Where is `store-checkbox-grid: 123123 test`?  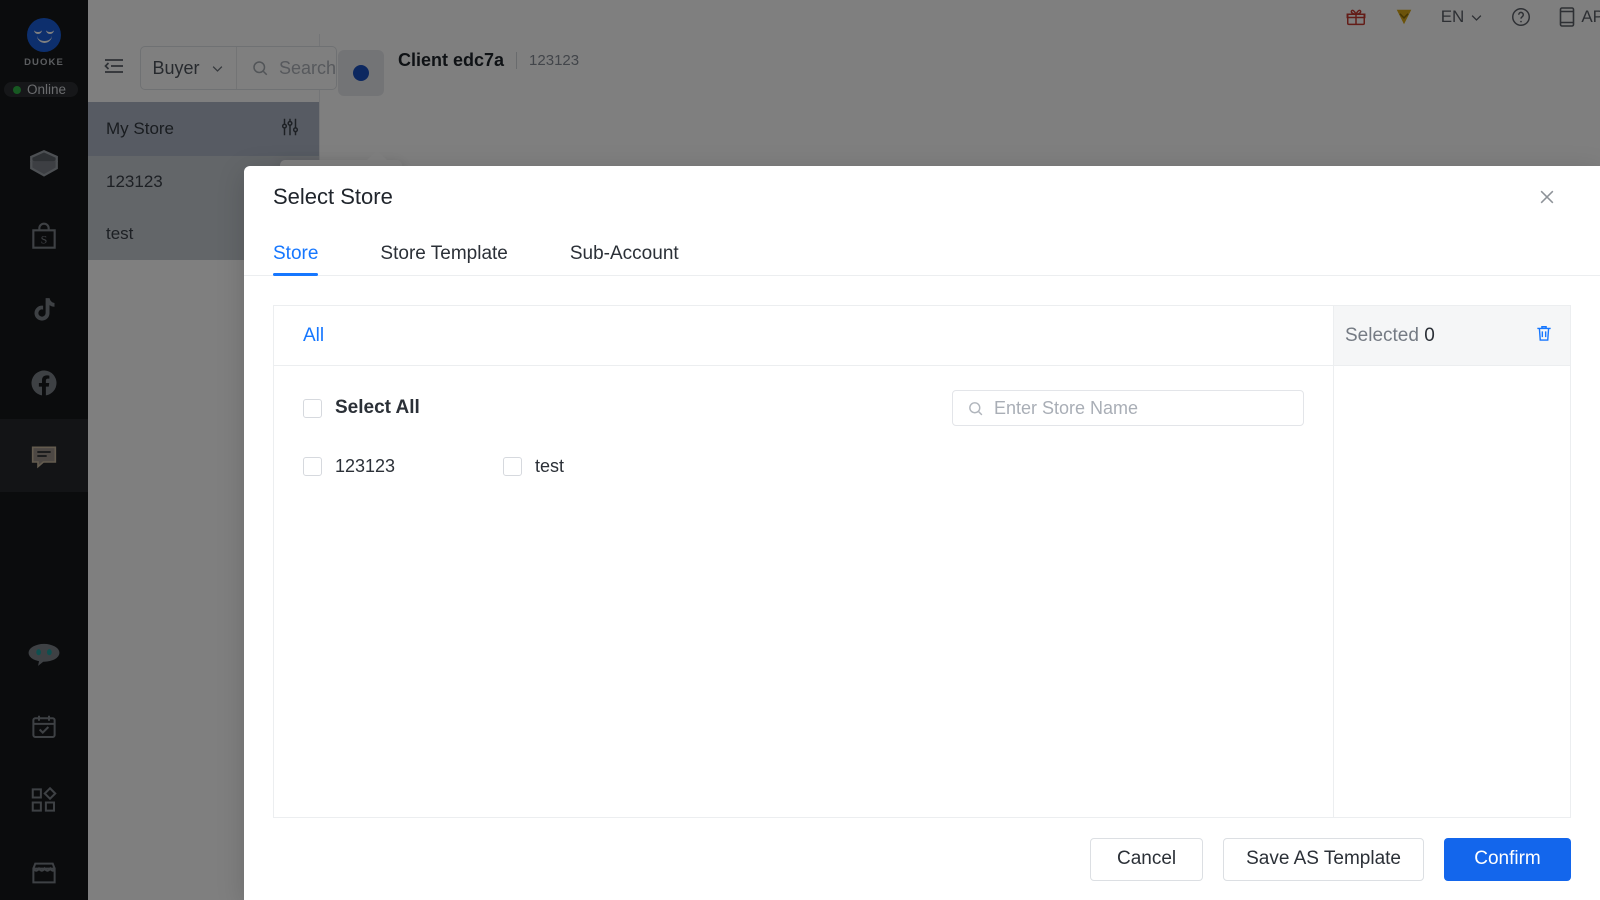 store-checkbox-grid: 123123 test is located at coordinates (803, 466).